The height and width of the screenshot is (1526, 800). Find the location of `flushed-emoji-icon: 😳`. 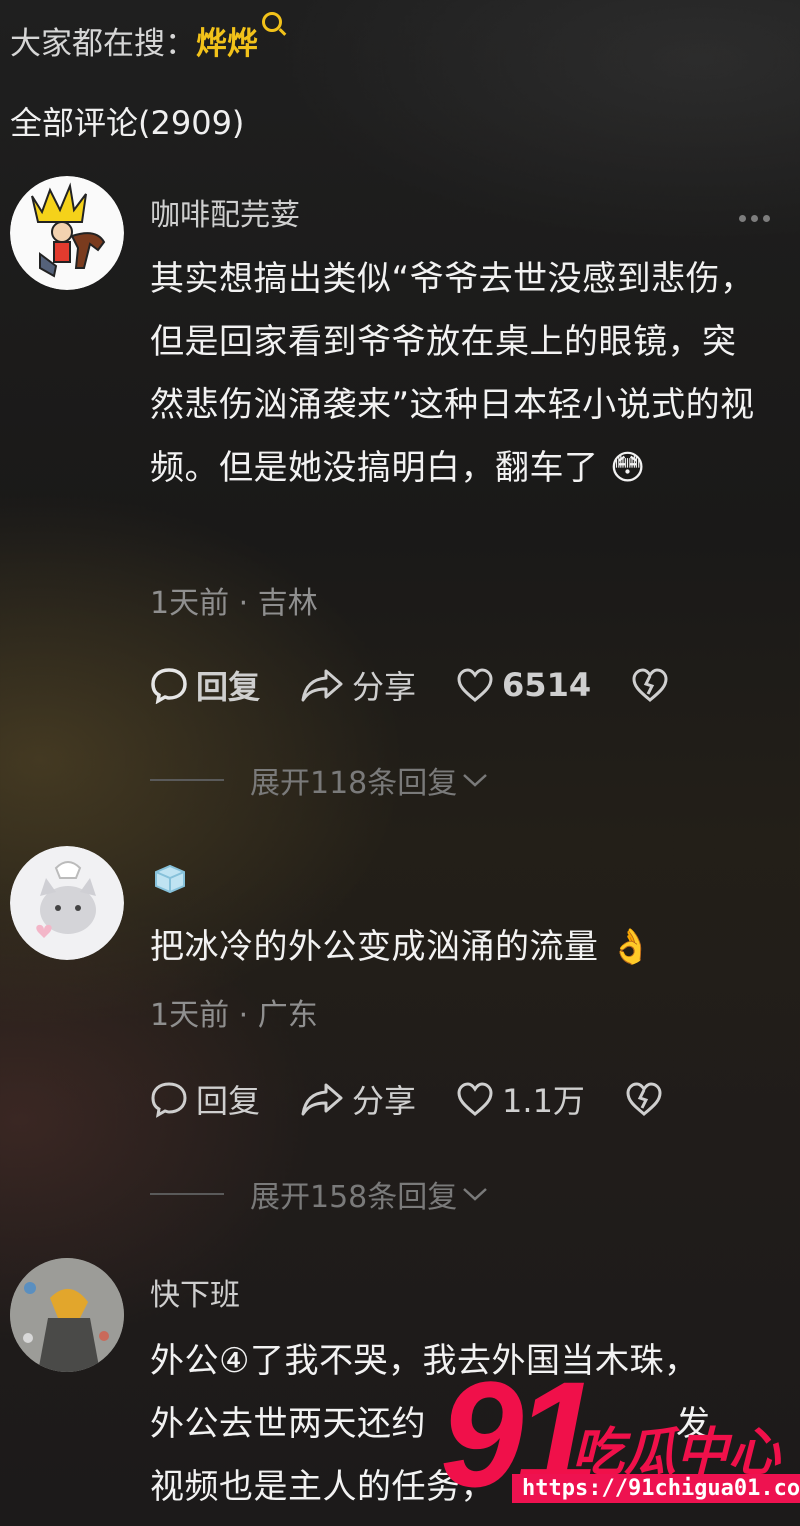

flushed-emoji-icon: 😳 is located at coordinates (627, 468).